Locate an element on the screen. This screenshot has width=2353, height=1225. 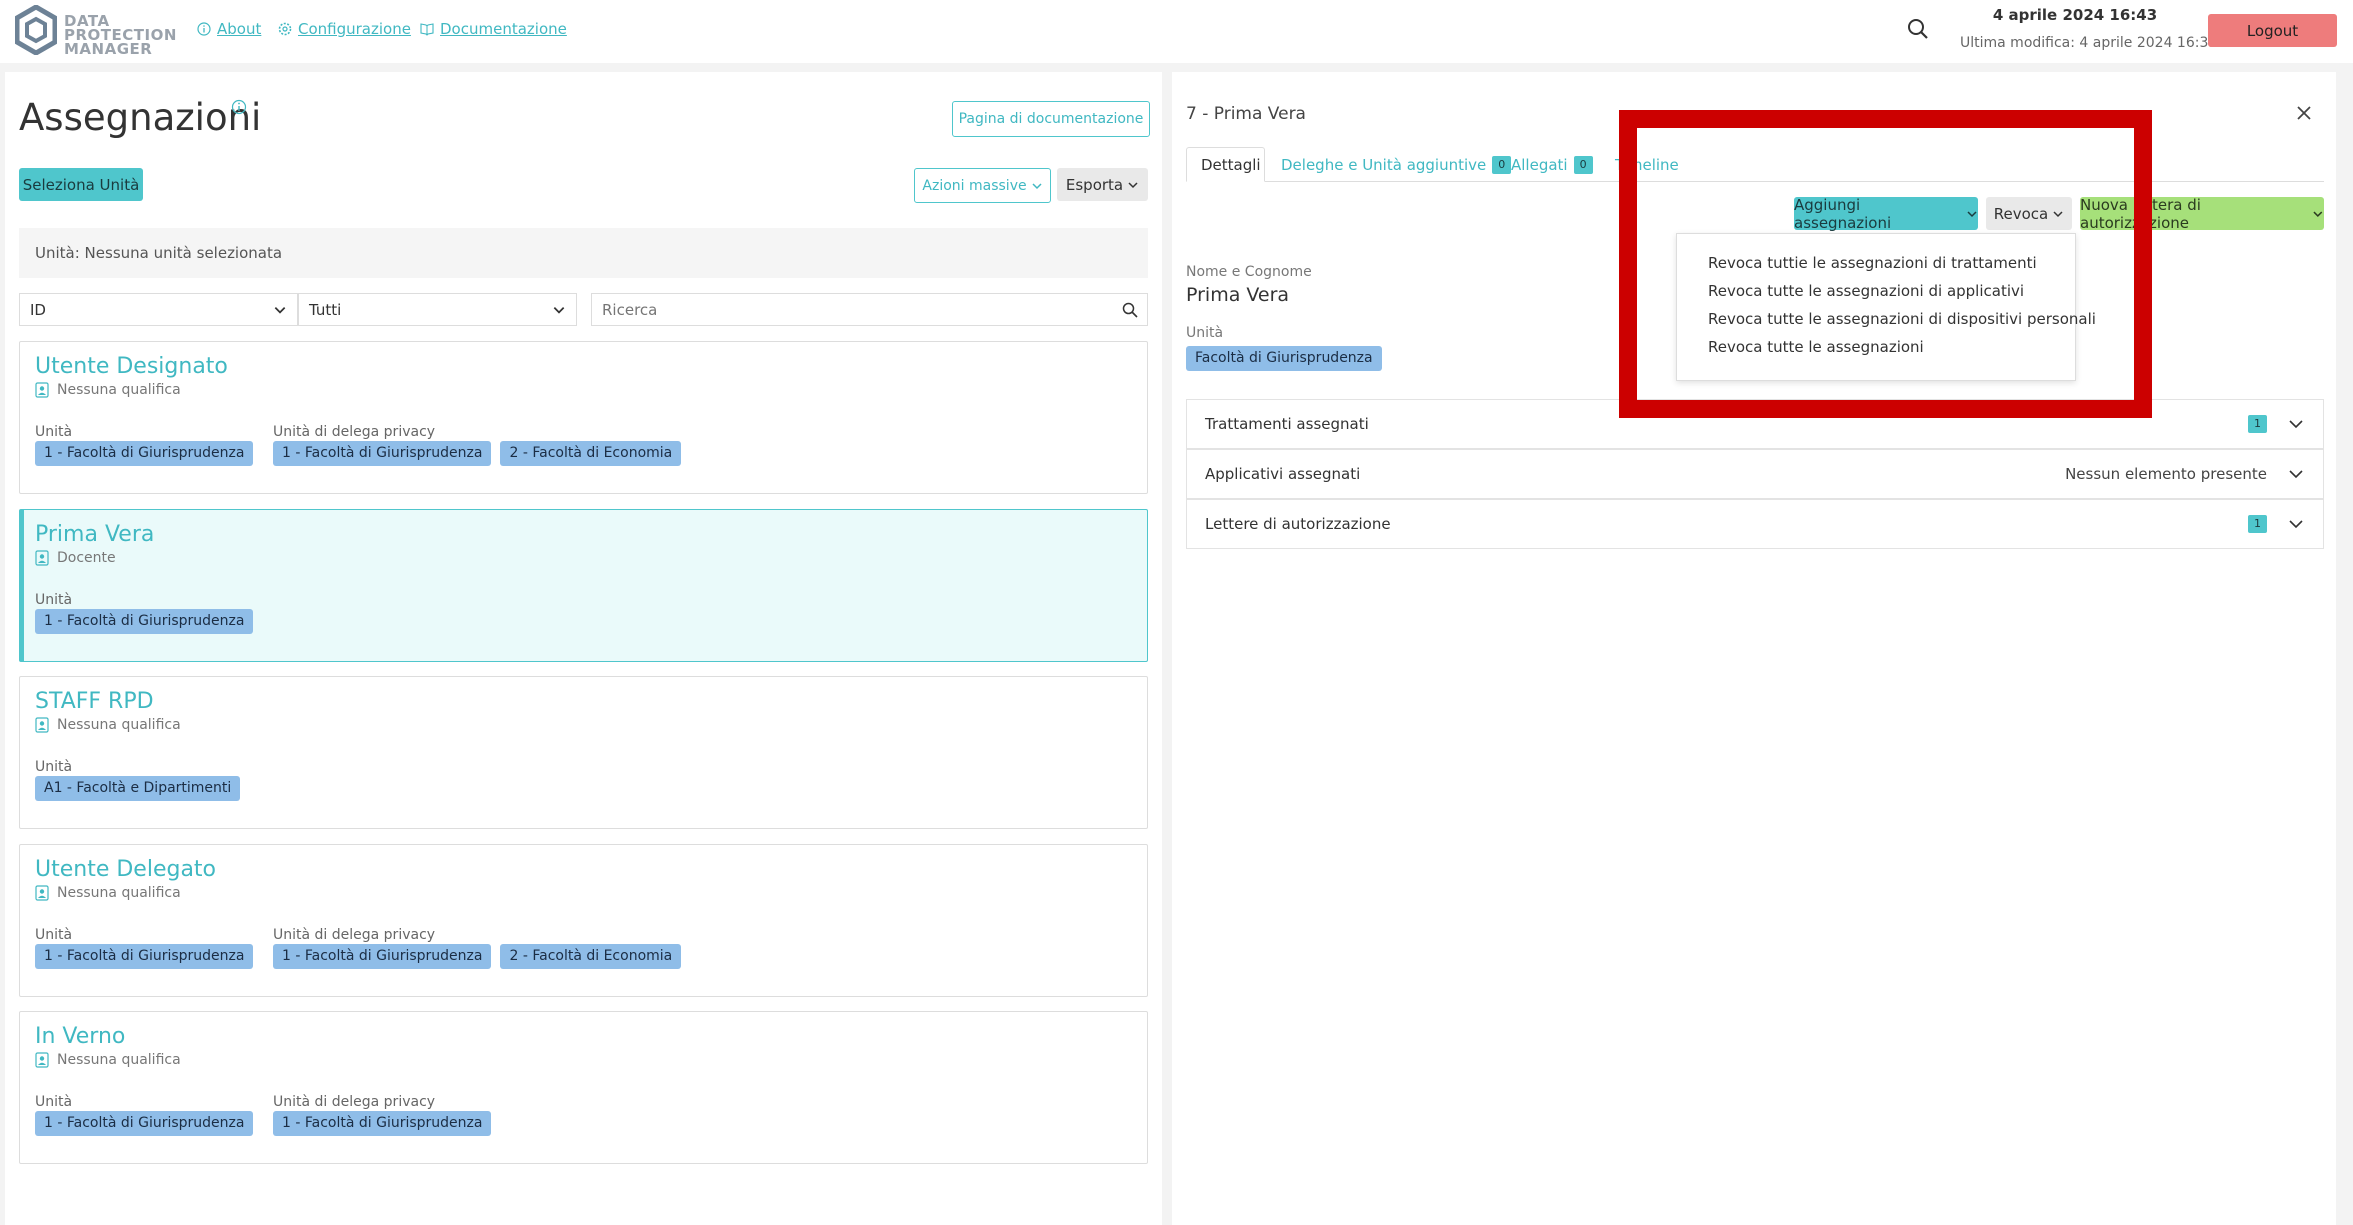
user-name: Utente Delegato is located at coordinates (126, 869).